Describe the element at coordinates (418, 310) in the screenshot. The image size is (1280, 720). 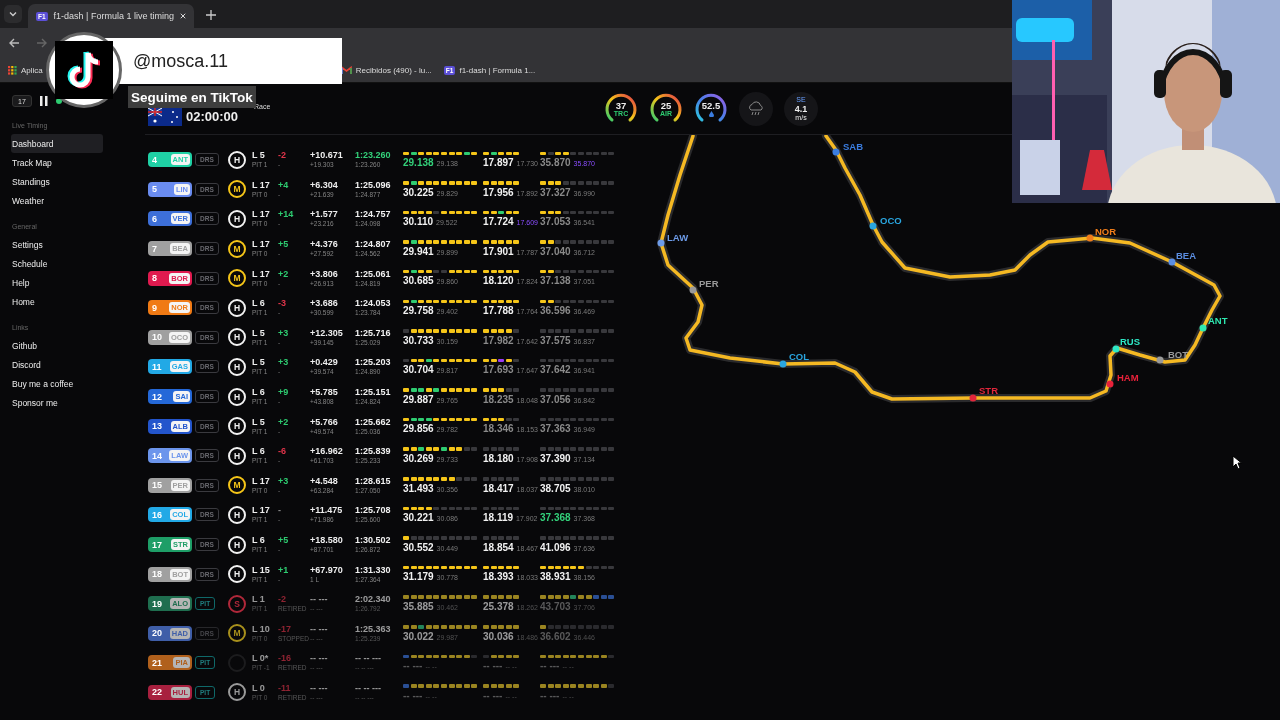
I see `sector-time: 29.758` at that location.